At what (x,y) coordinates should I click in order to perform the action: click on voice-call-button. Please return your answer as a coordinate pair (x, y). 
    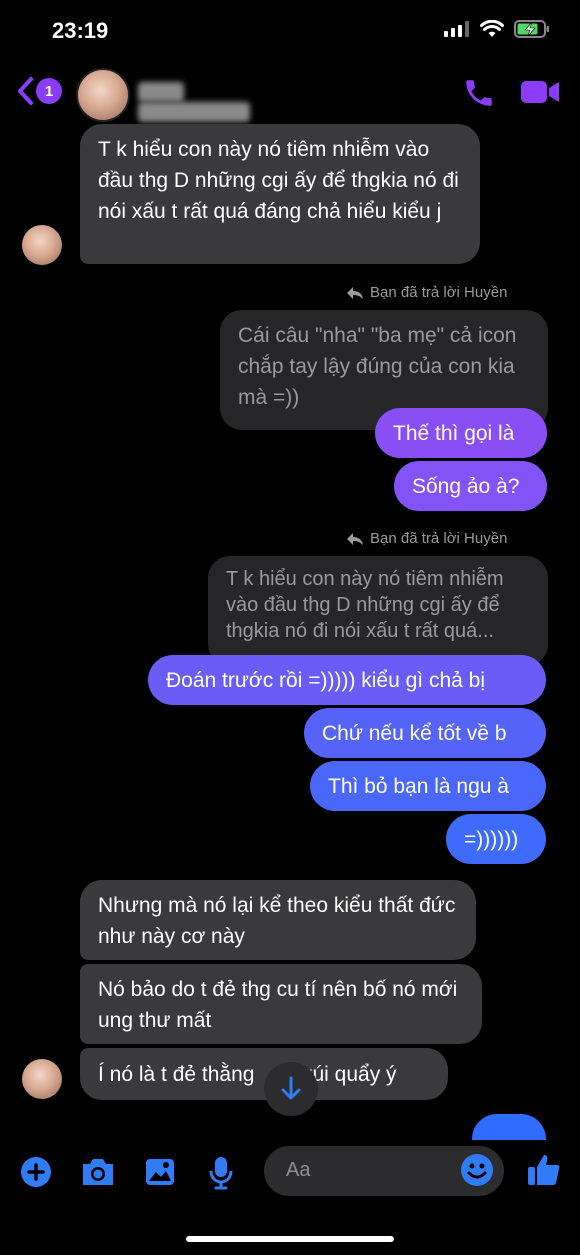
    Looking at the image, I should click on (479, 95).